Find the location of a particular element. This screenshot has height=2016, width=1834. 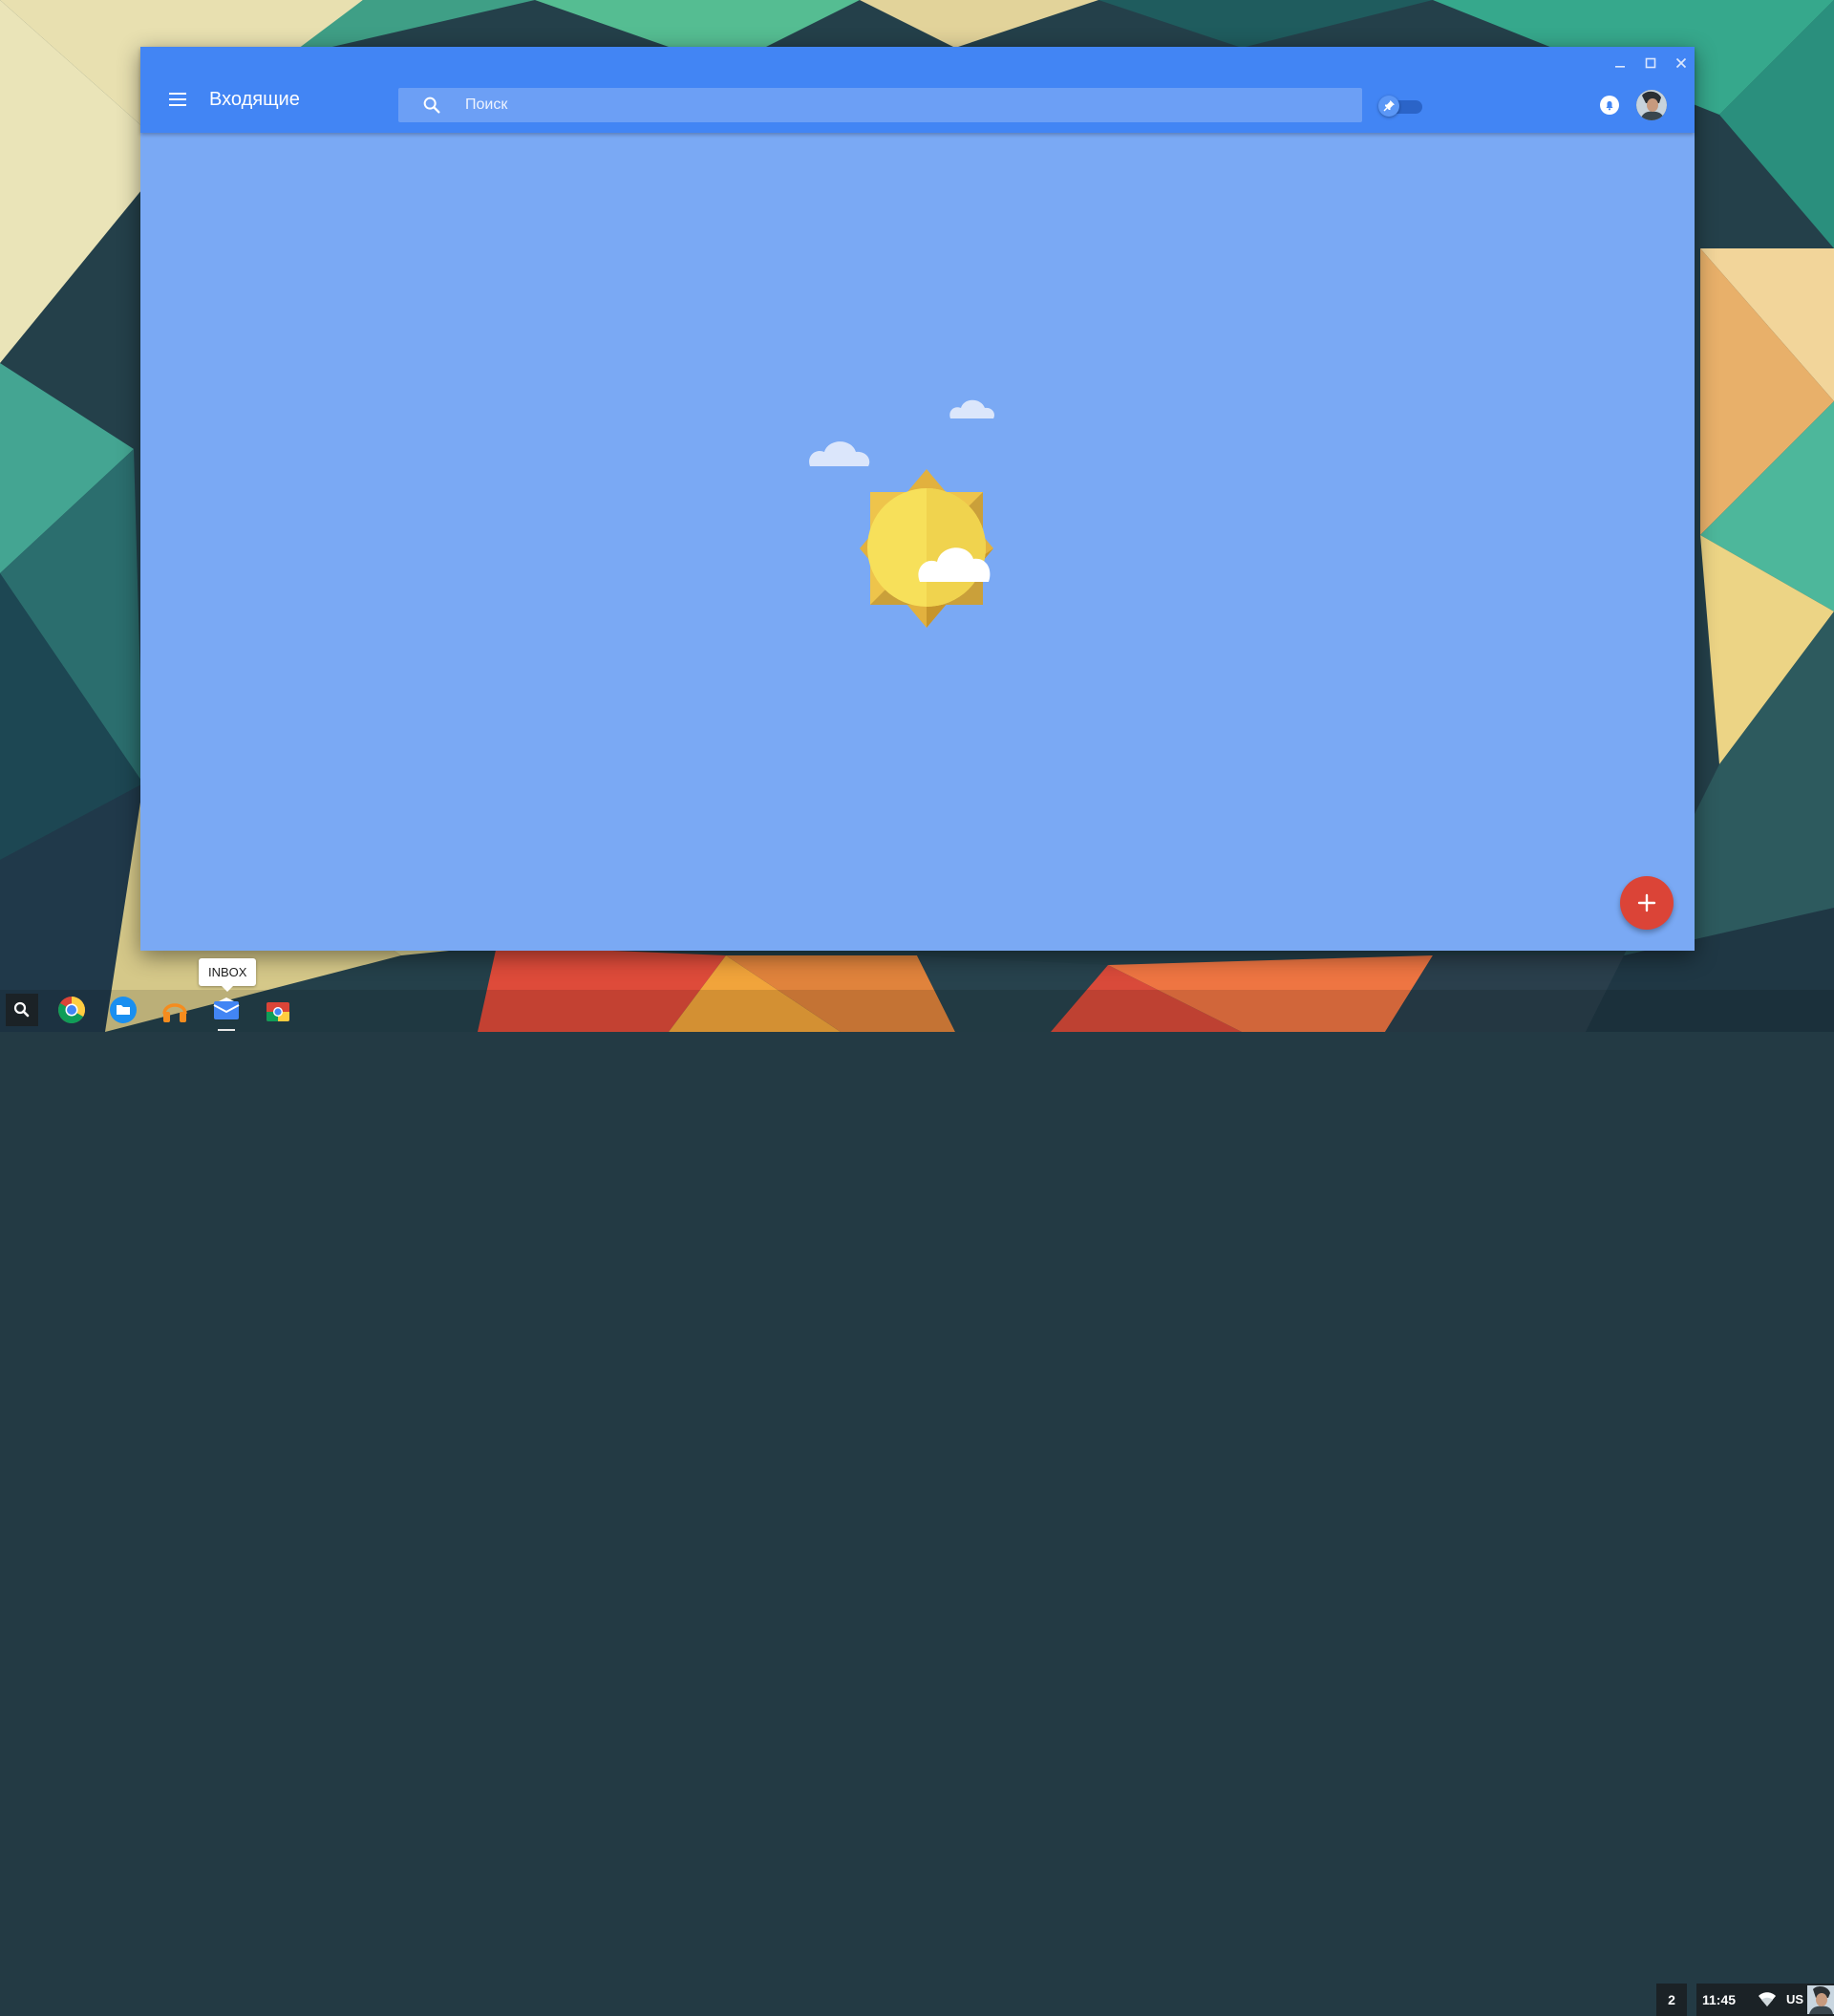

clock: 11:45 is located at coordinates (1720, 2000).